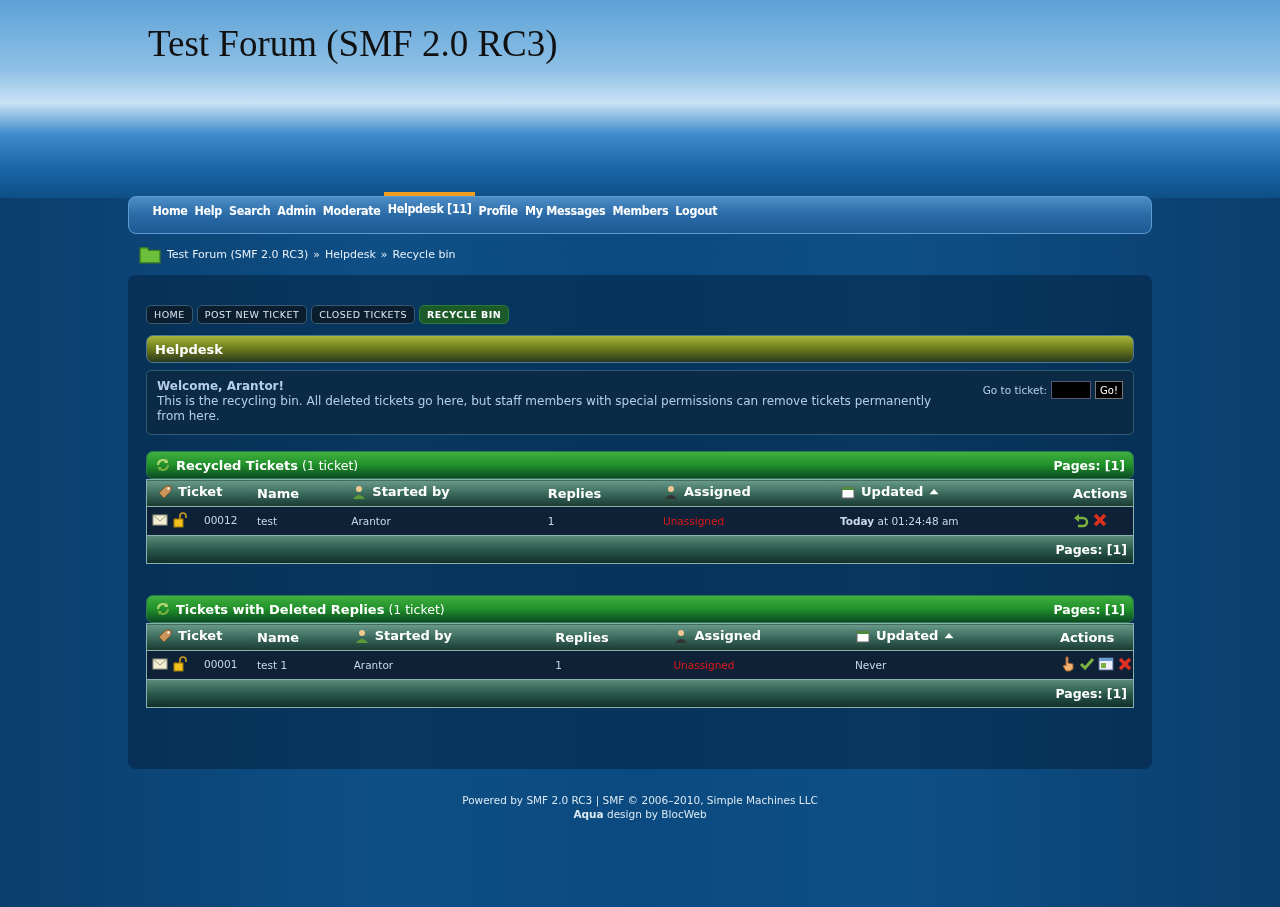 The height and width of the screenshot is (907, 1280). Describe the element at coordinates (353, 43) in the screenshot. I see `forum-title: Test Forum (SMF 2.0 RC3)` at that location.